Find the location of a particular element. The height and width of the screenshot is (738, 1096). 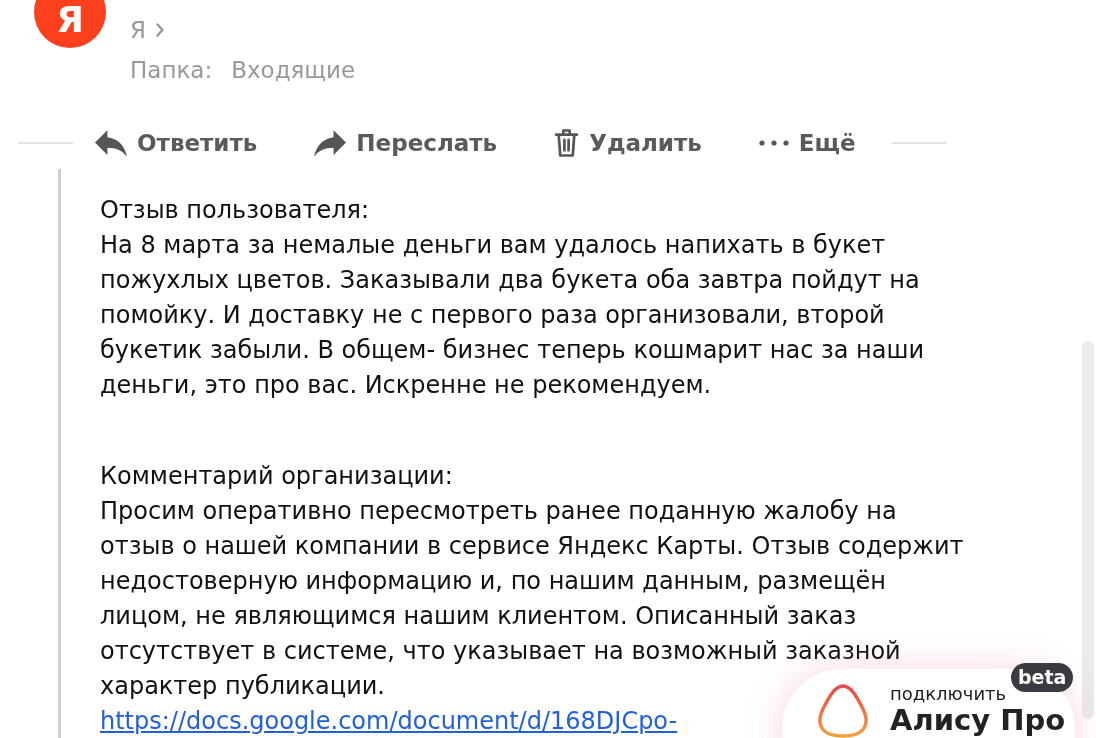

message-text-line: помойку. И доставку не с первого раза организовали, второй is located at coordinates (492, 315).